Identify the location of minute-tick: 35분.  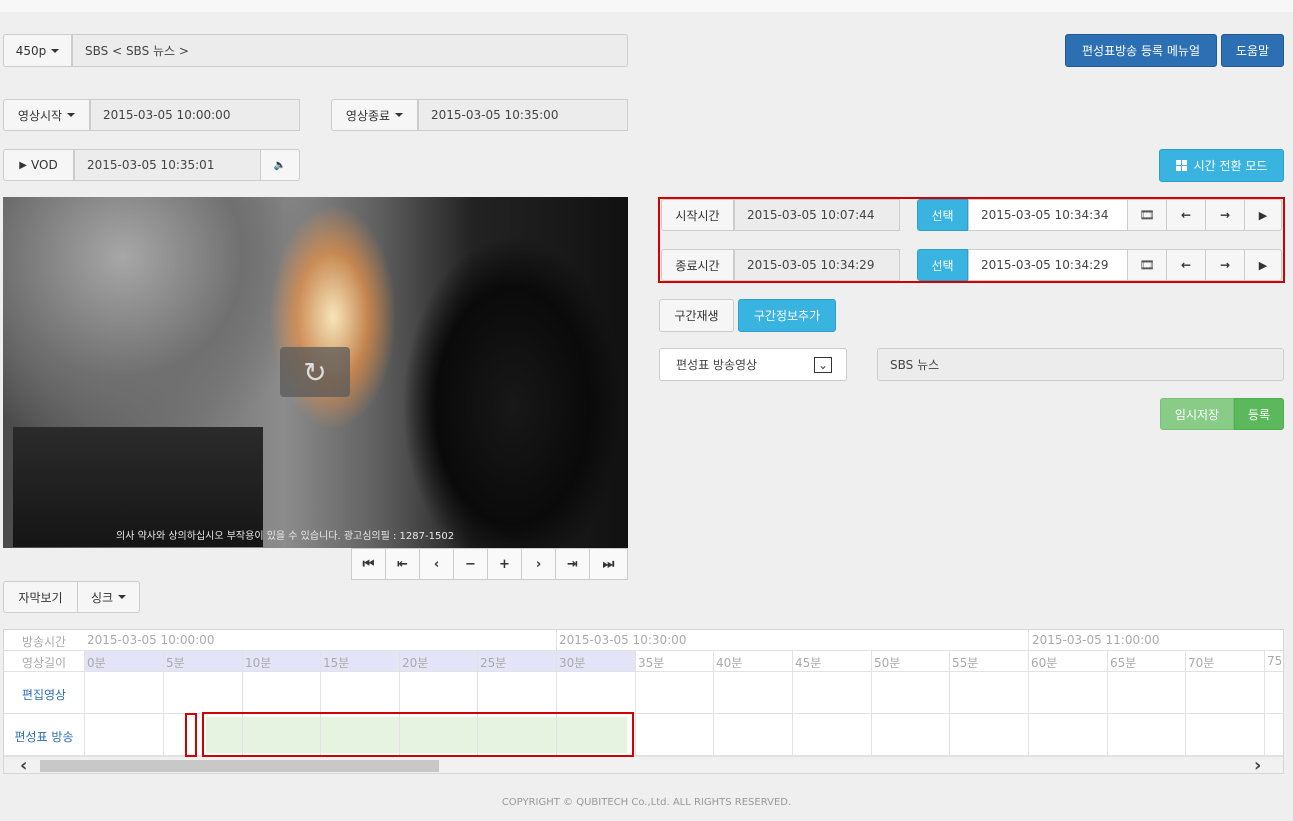
(651, 663).